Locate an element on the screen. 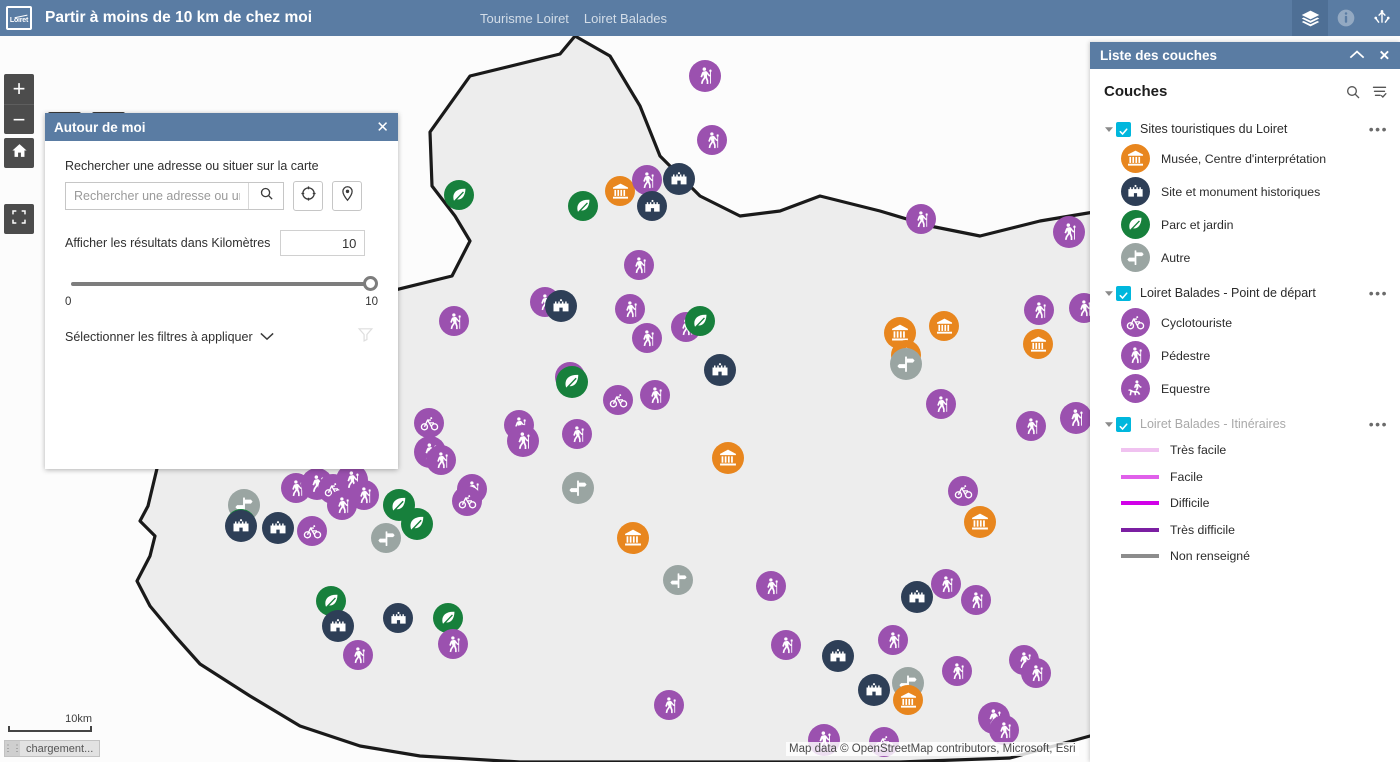 The image size is (1400, 762). default-extent-button is located at coordinates (19, 219).